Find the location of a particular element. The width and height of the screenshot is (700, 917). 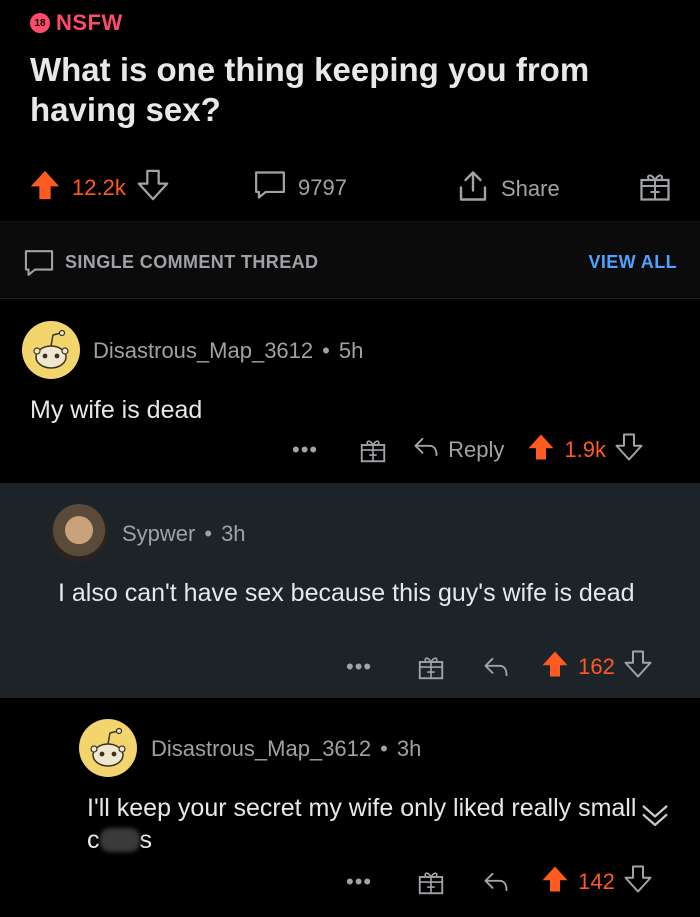

comment-meta: Disastrous_Map_3612 • 5h is located at coordinates (228, 351).